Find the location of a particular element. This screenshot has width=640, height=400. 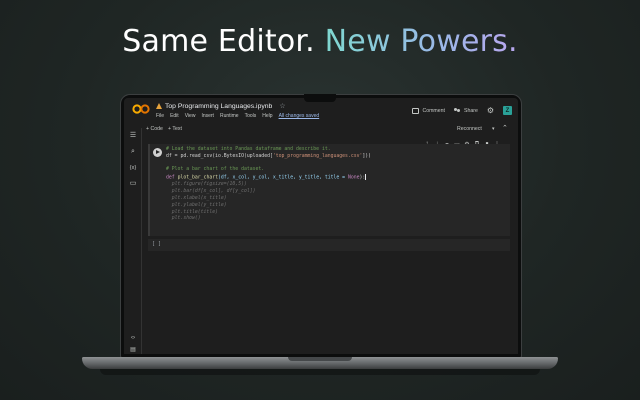

topbar-actions: Comment Share ⚙ Z is located at coordinates (462, 110).